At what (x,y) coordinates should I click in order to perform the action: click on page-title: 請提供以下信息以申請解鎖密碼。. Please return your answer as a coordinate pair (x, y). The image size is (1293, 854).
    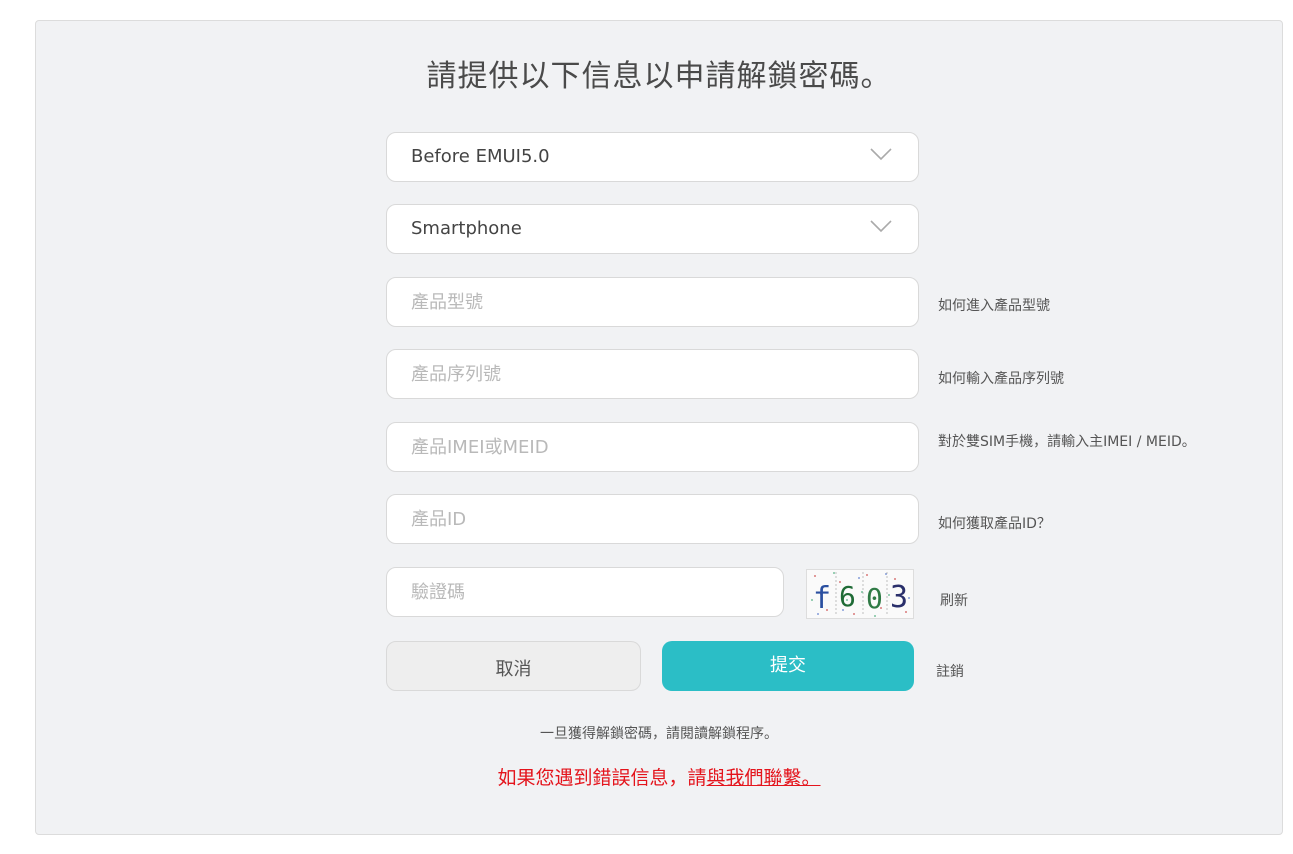
    Looking at the image, I should click on (659, 76).